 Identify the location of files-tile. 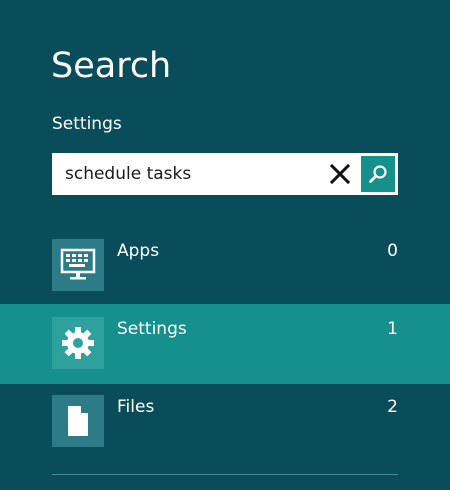
(78, 421).